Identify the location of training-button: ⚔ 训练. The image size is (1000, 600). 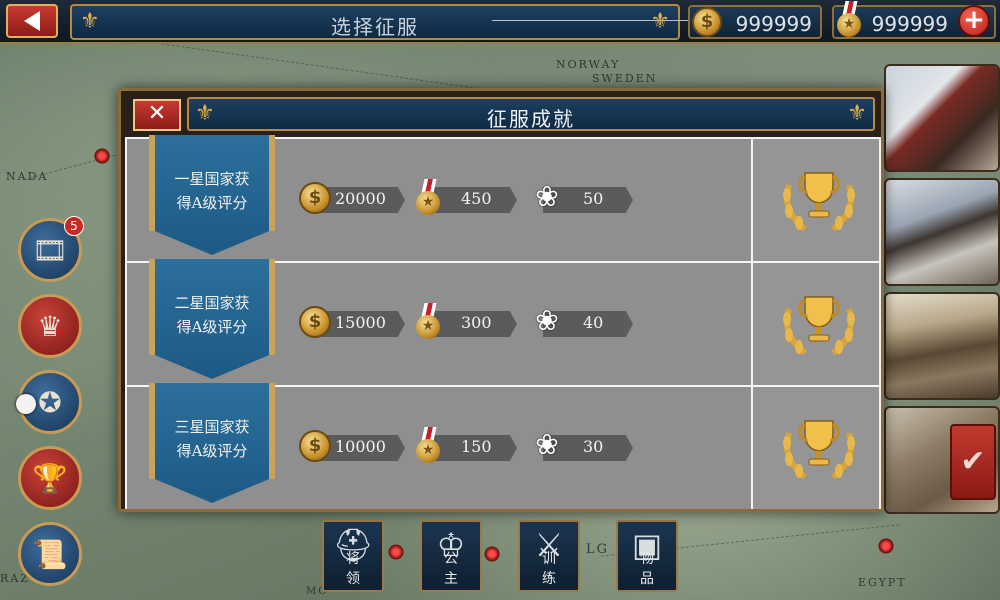
(549, 556).